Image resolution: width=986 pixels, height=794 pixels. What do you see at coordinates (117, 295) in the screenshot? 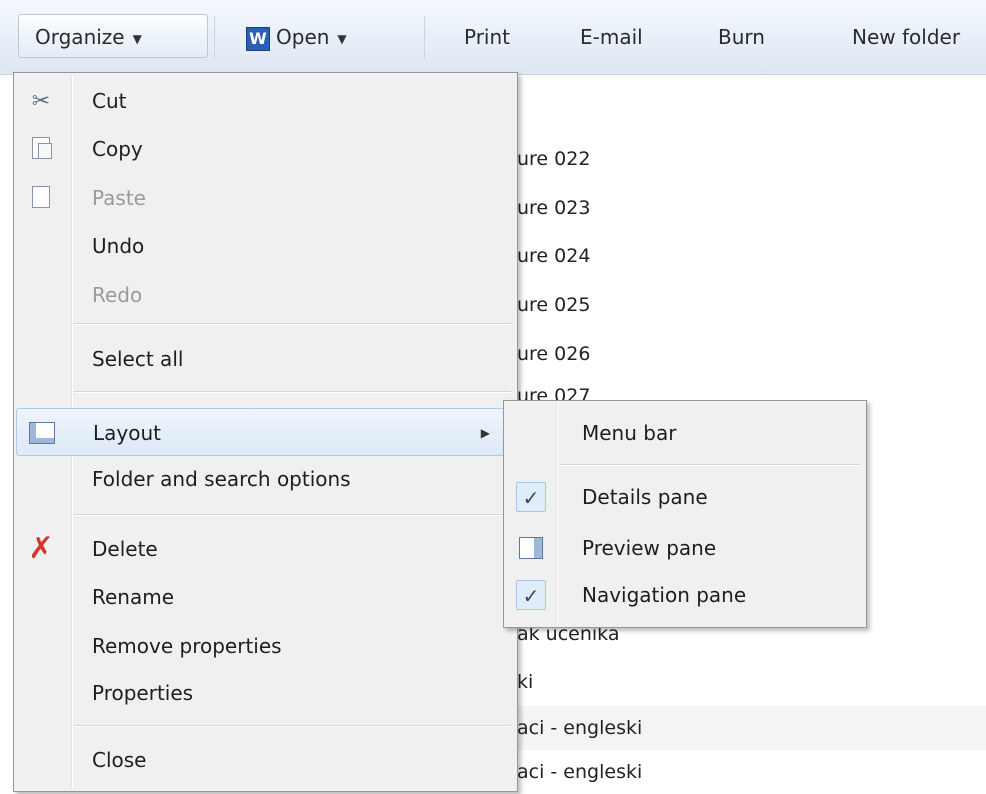
I see `menu-item-label: Redo` at bounding box center [117, 295].